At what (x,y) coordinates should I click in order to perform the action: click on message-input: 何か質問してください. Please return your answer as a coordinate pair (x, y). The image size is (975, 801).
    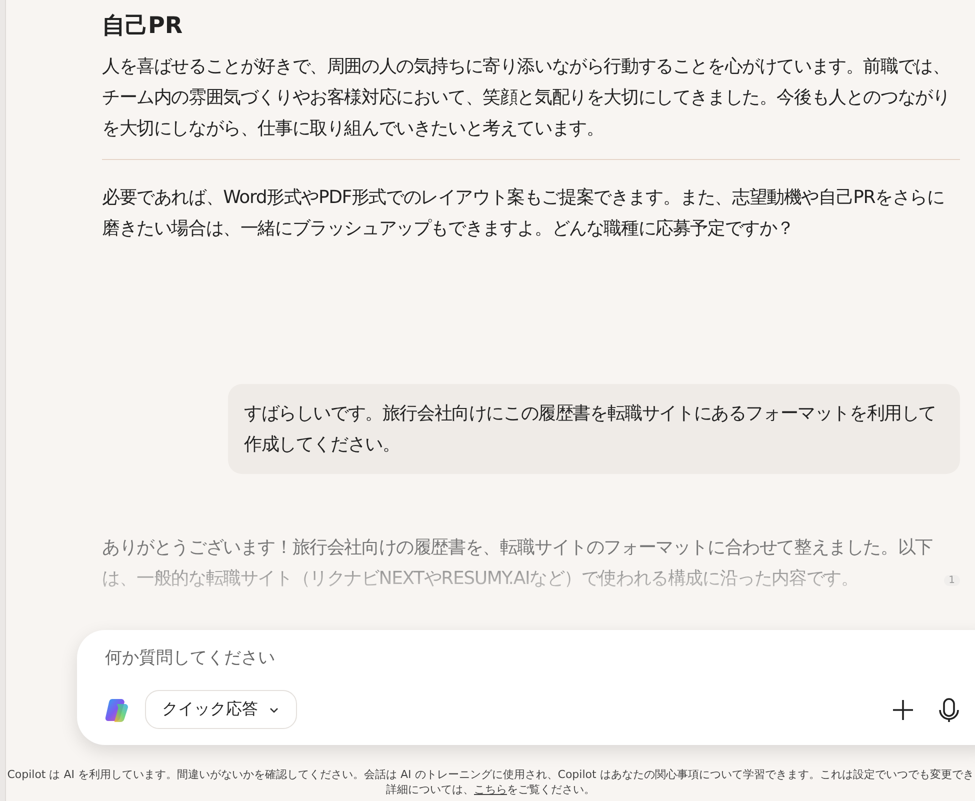
    Looking at the image, I should click on (535, 658).